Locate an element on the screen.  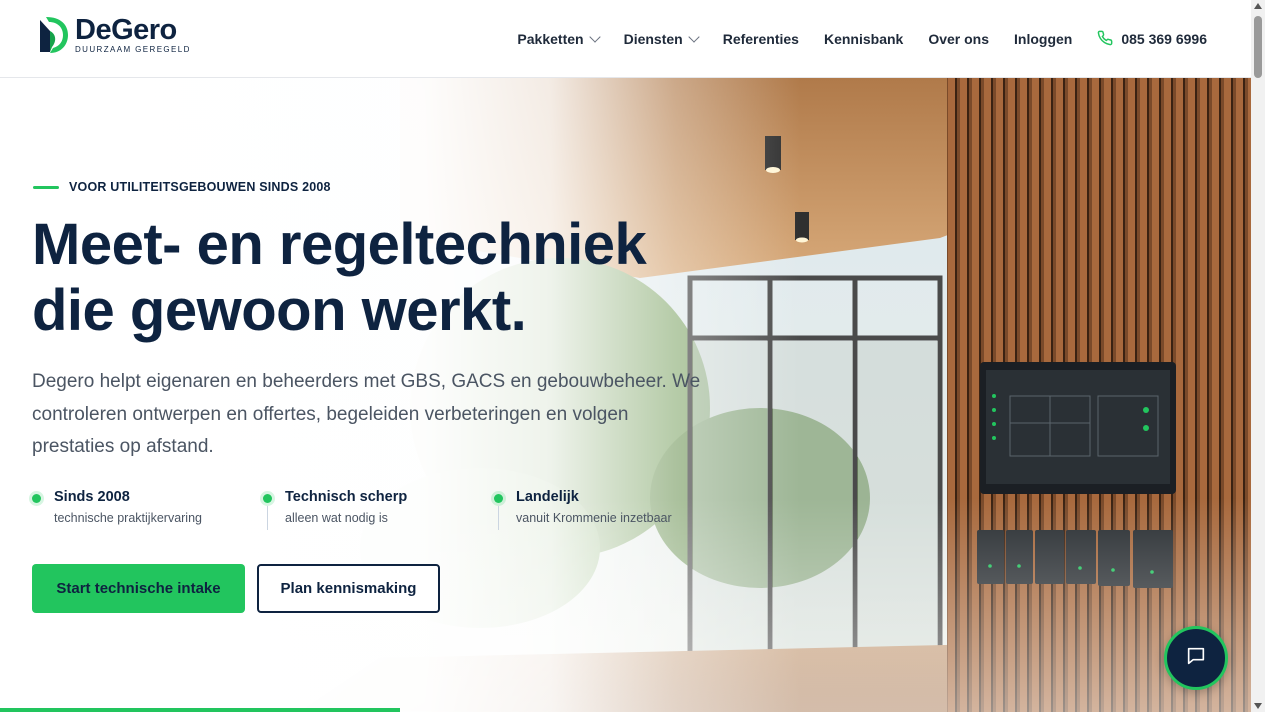
feature-item: Technisch scherp alleen wat nodig is is located at coordinates (378, 509).